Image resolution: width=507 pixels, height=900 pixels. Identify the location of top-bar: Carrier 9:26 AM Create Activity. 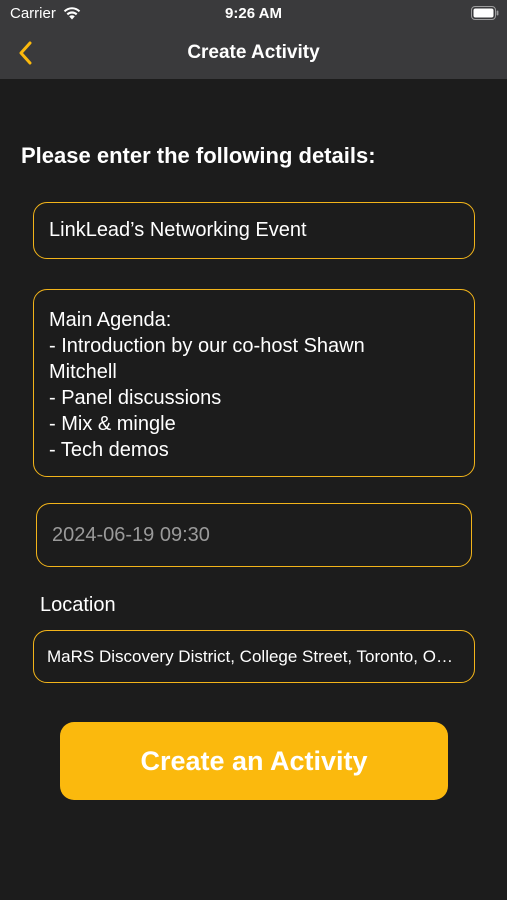
(253, 39).